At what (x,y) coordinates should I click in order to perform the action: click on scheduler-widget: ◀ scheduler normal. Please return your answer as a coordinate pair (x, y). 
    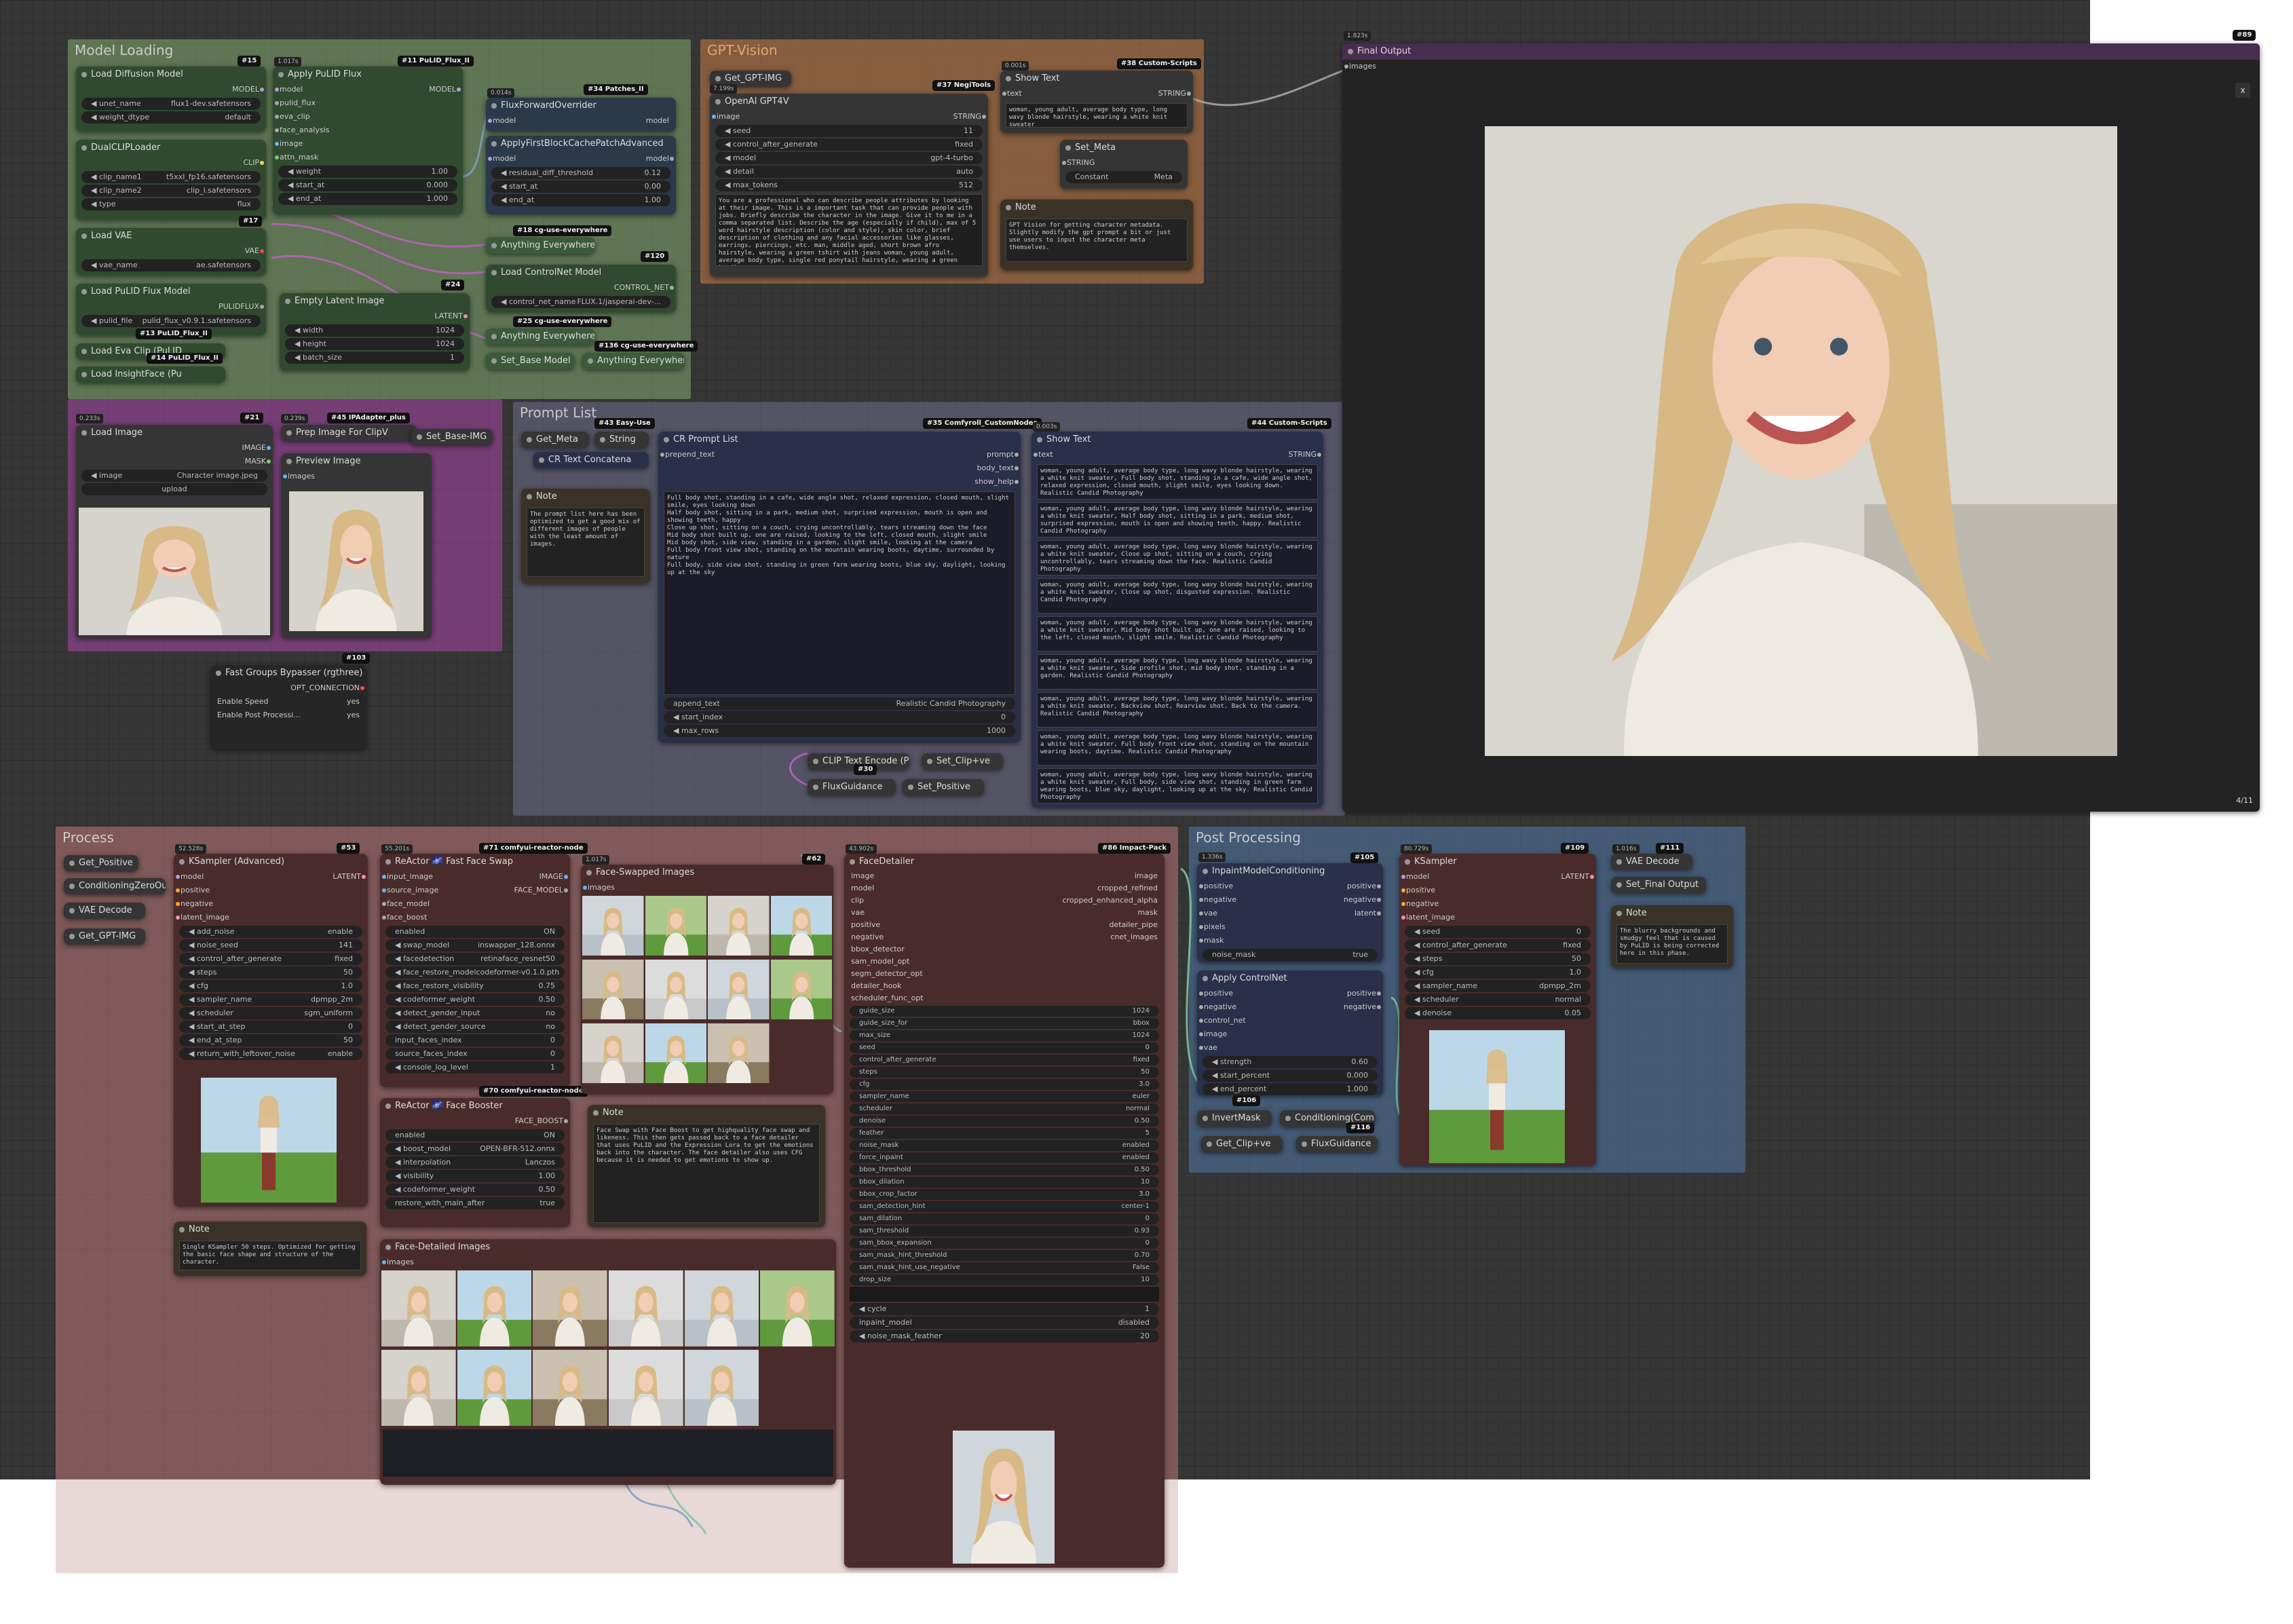
    Looking at the image, I should click on (1498, 1000).